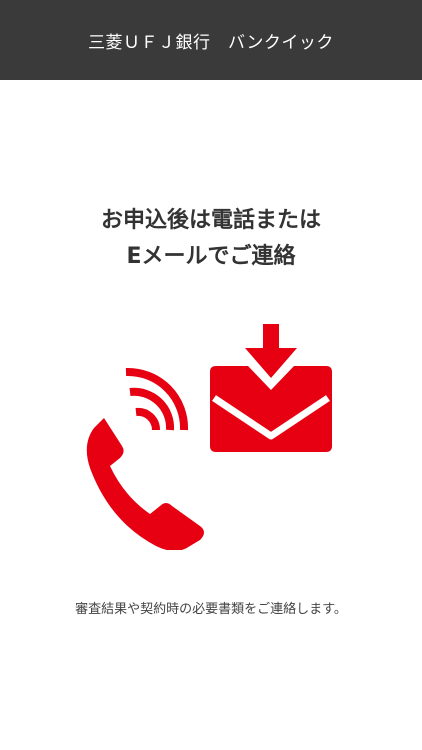 The image size is (422, 750). Describe the element at coordinates (210, 220) in the screenshot. I see `headline-line-1: お申込後は電話または` at that location.